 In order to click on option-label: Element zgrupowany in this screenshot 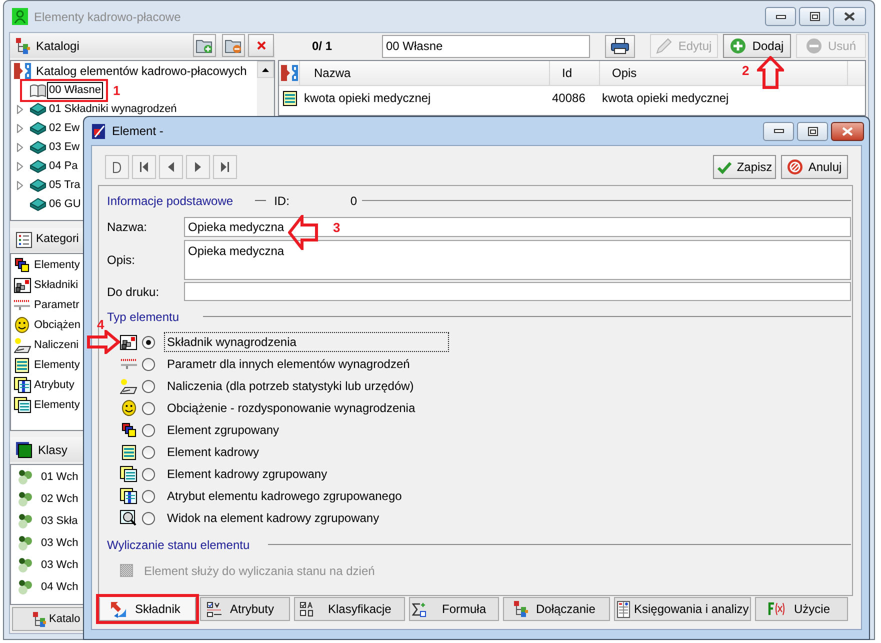, I will do `click(223, 430)`.